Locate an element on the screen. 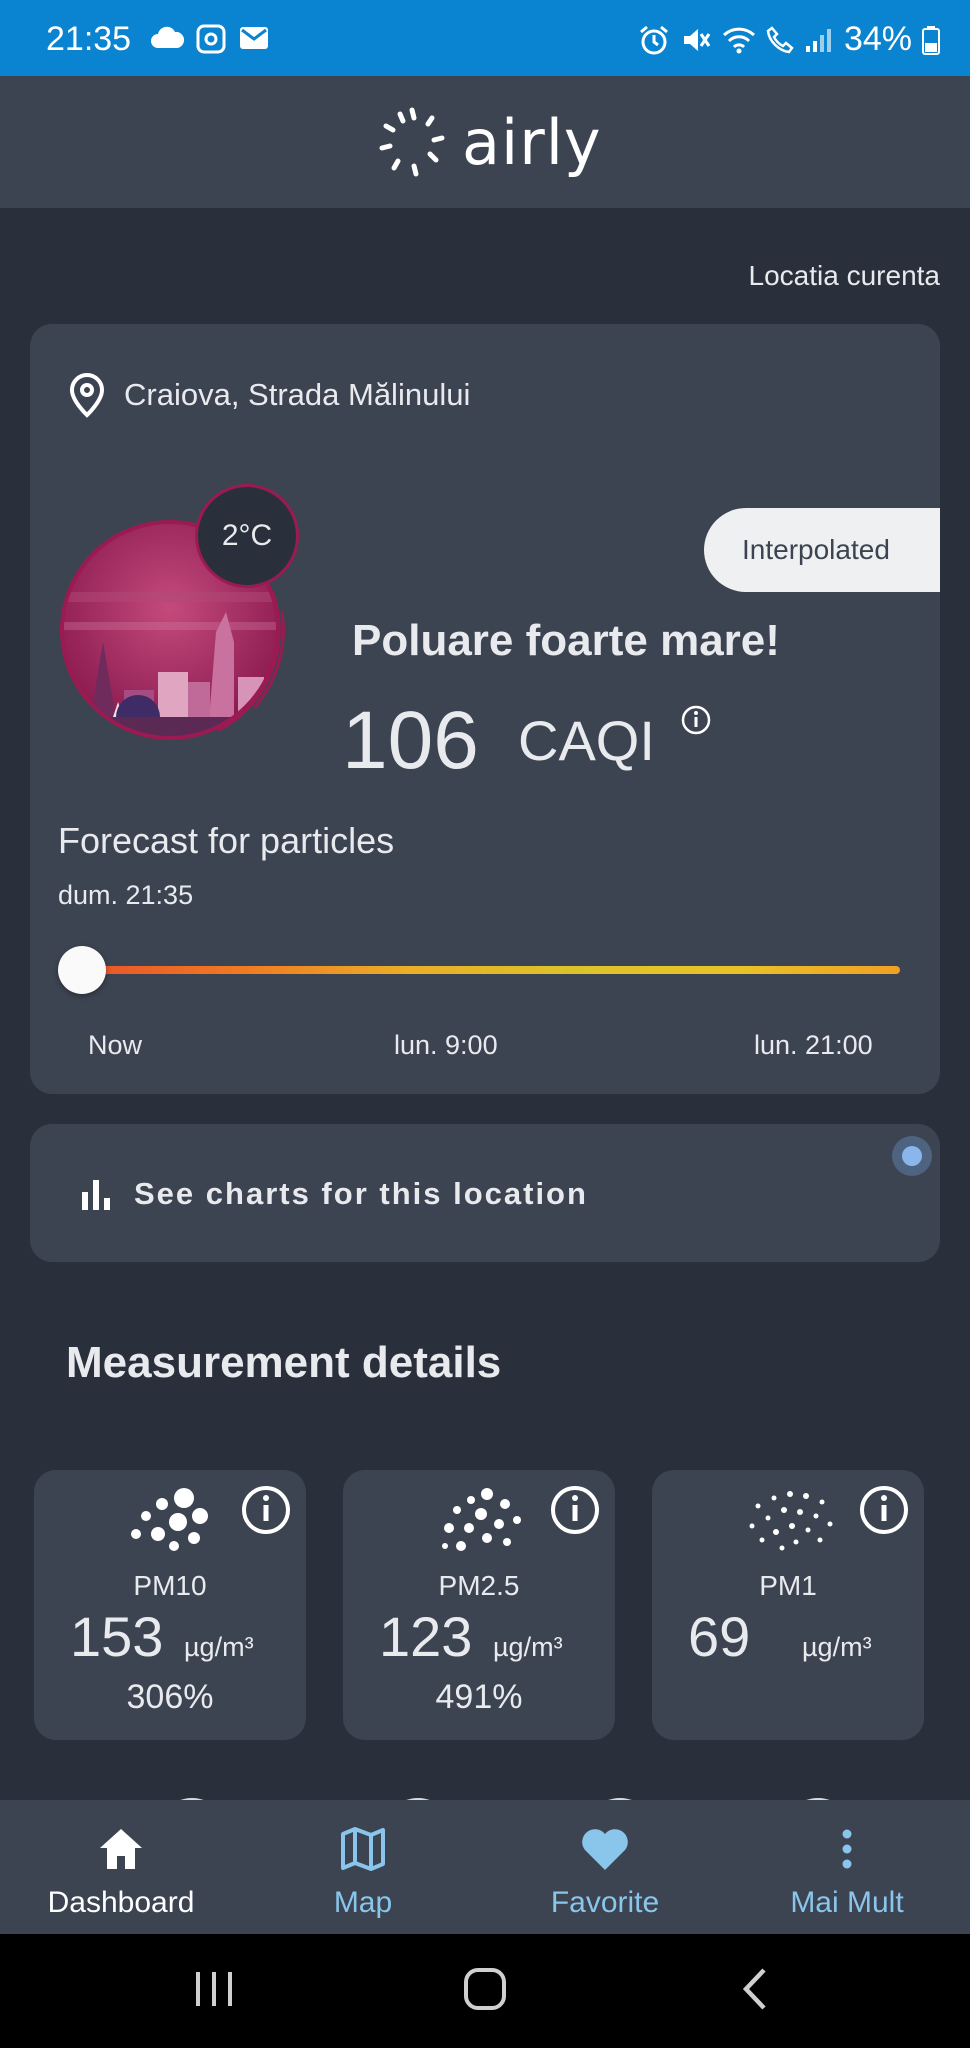  pm10-info-icon is located at coordinates (266, 1510).